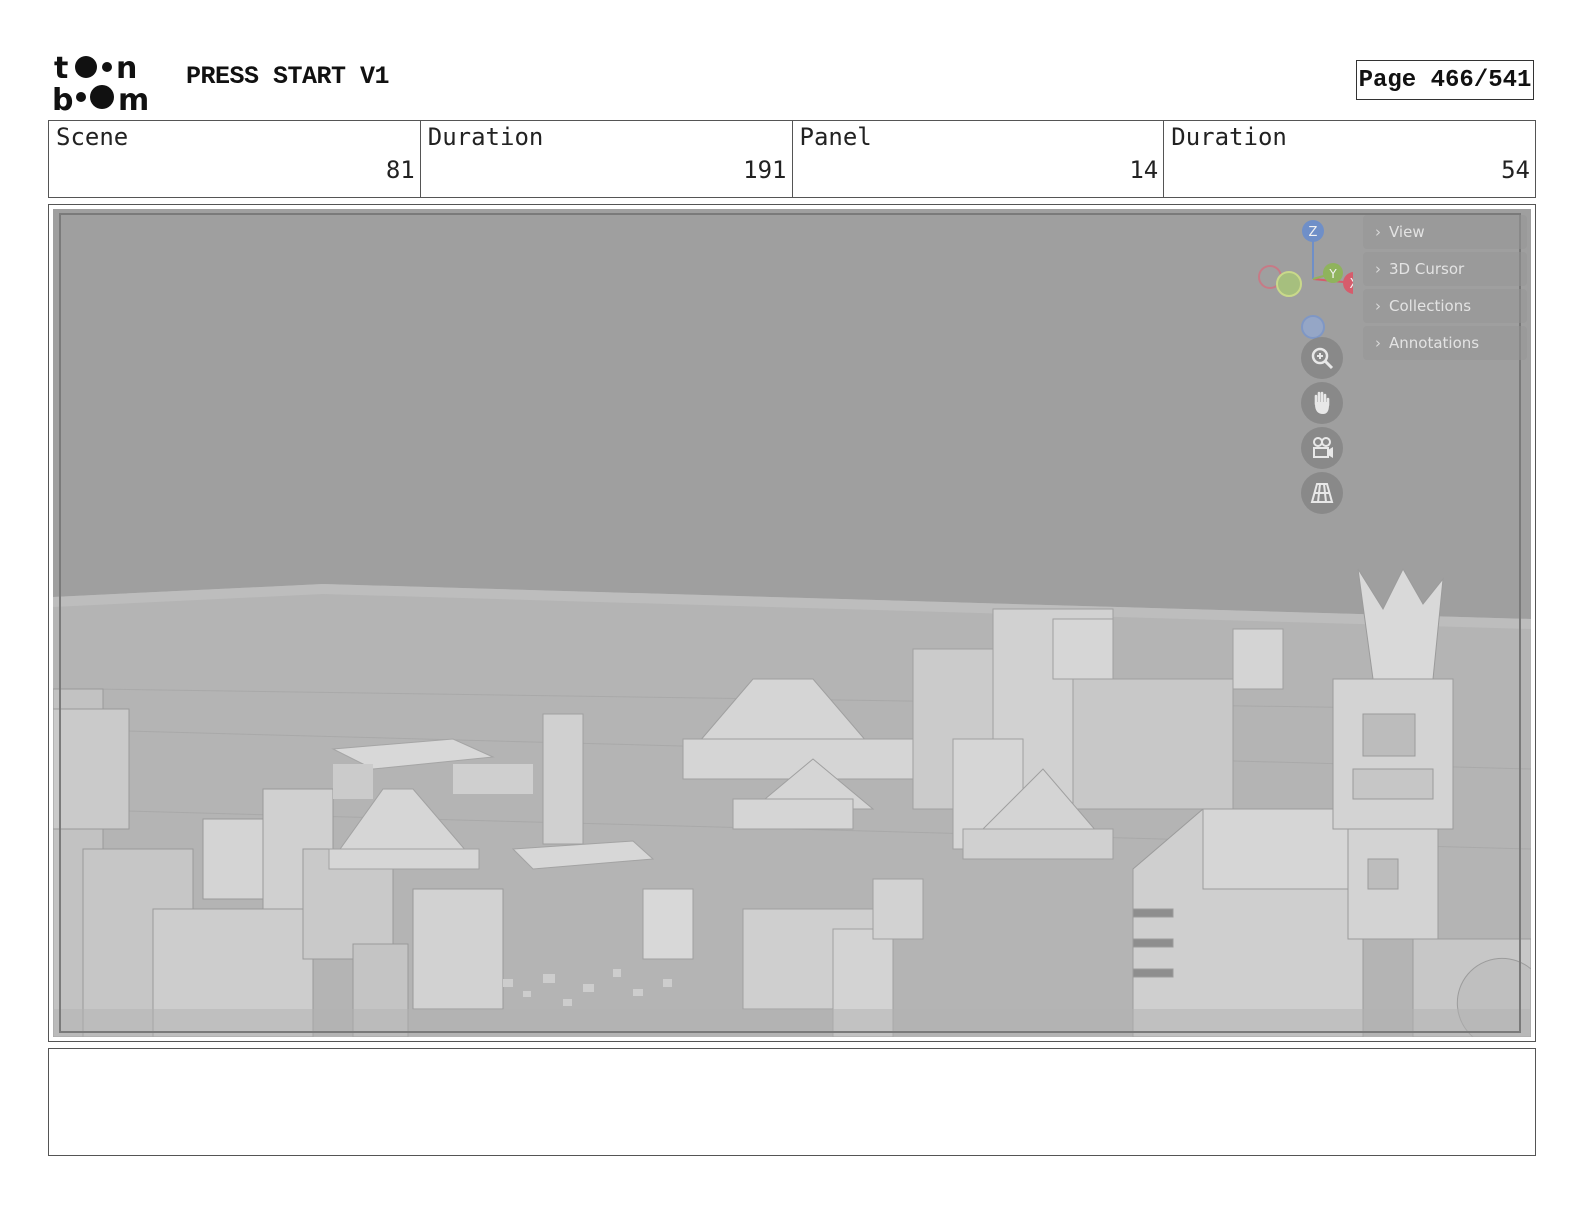  Describe the element at coordinates (1515, 170) in the screenshot. I see `panel-duration-value: 54` at that location.